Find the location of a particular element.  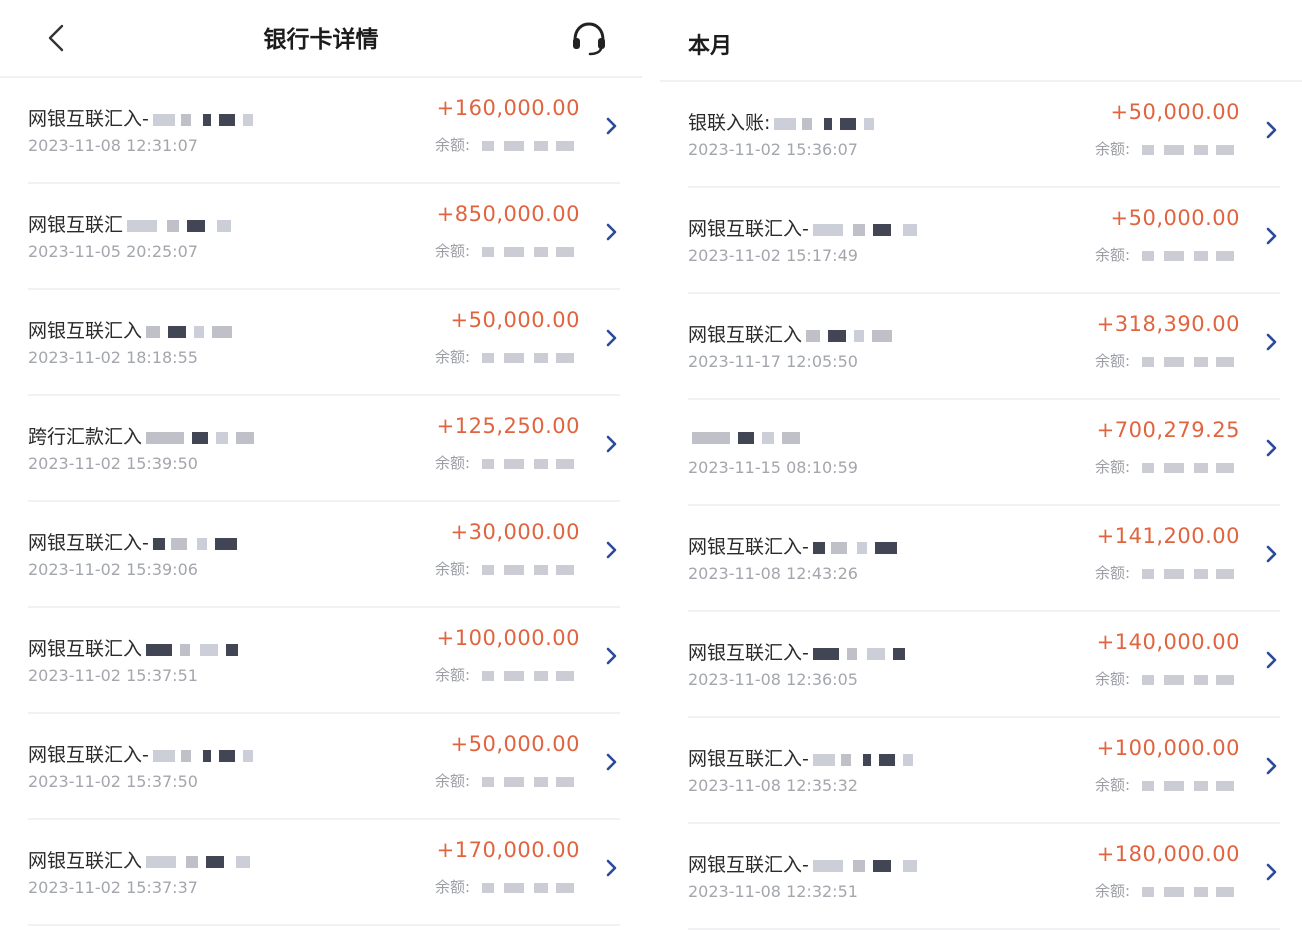

headset-icon is located at coordinates (589, 39).